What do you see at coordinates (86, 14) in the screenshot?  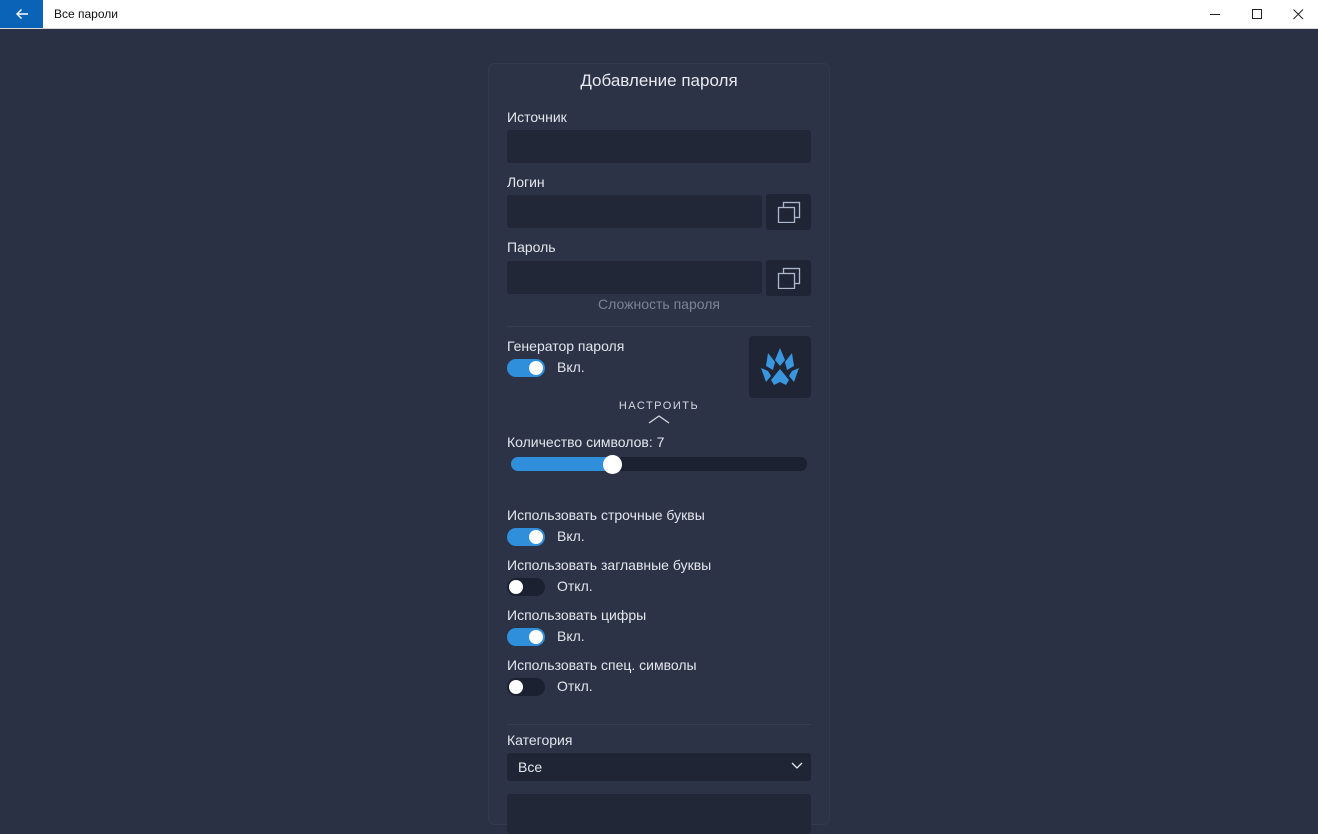 I see `window-title: Все пароли` at bounding box center [86, 14].